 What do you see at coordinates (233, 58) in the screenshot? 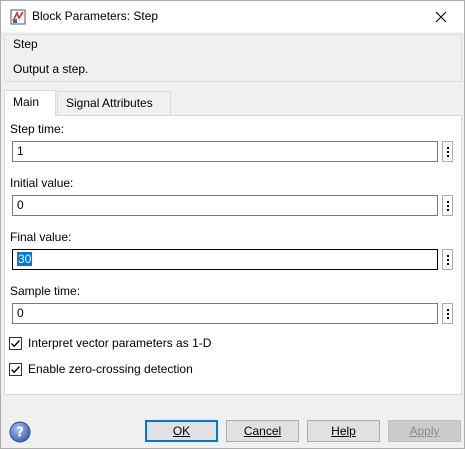
I see `block-description-group: Step Output a step.` at bounding box center [233, 58].